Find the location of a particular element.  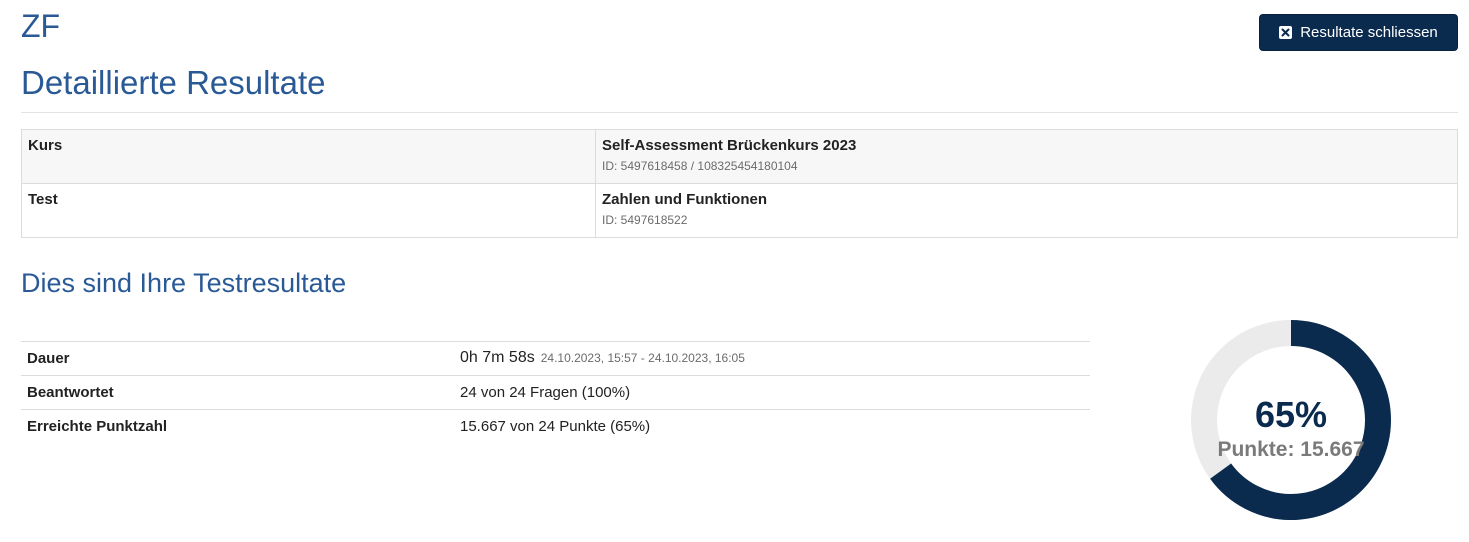

heading-divider is located at coordinates (739, 112).